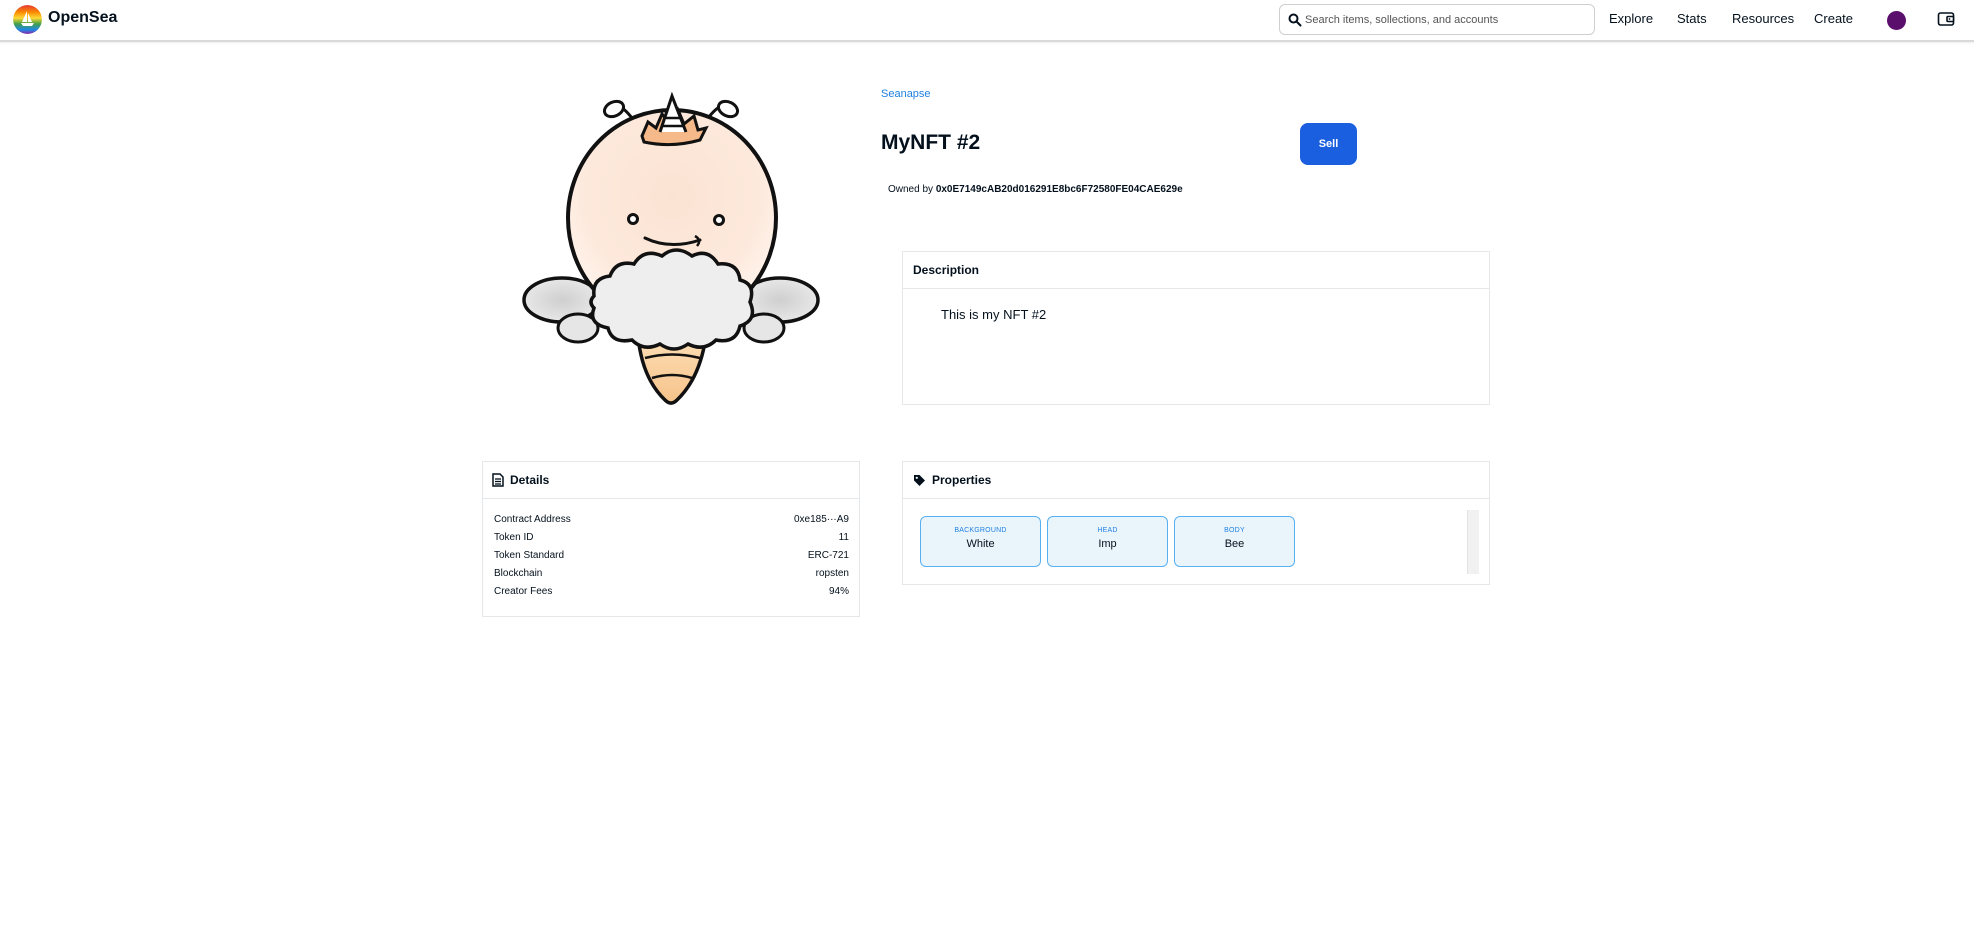  I want to click on document-icon, so click(498, 480).